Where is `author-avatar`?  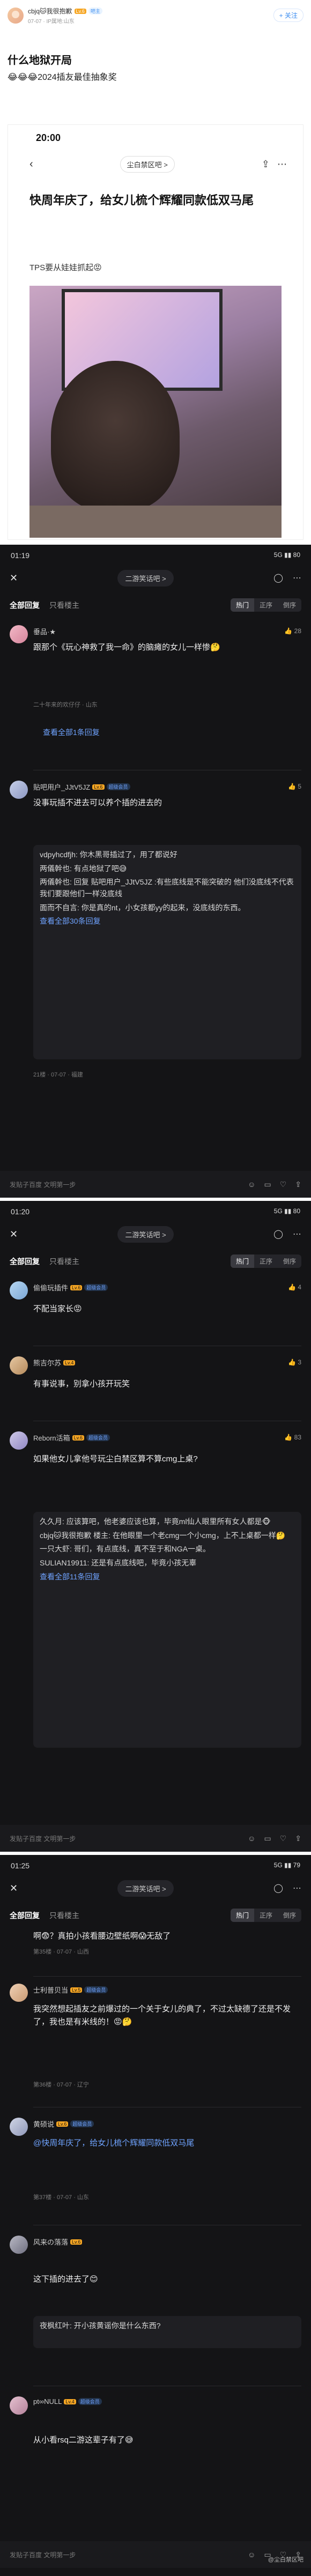
author-avatar is located at coordinates (16, 16).